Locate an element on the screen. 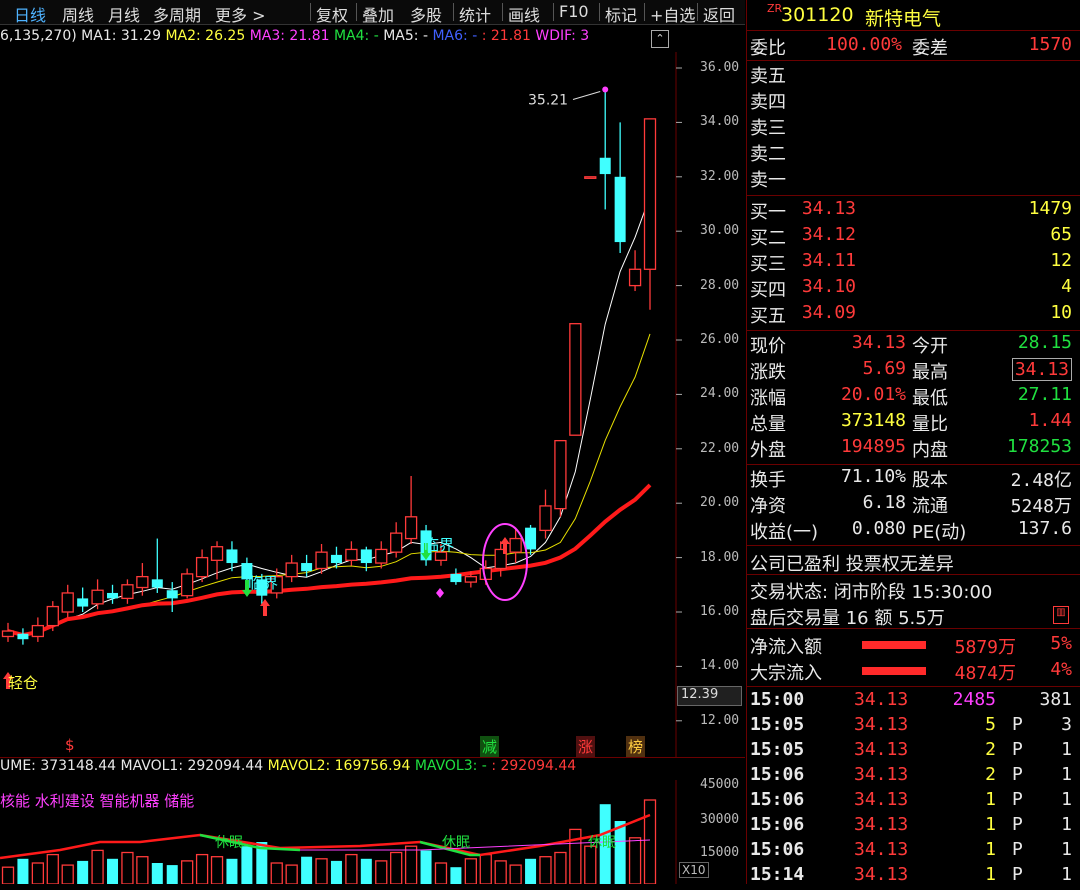 The image size is (1080, 890). flow-row: 大宗流入 4874万 4% is located at coordinates (911, 672).